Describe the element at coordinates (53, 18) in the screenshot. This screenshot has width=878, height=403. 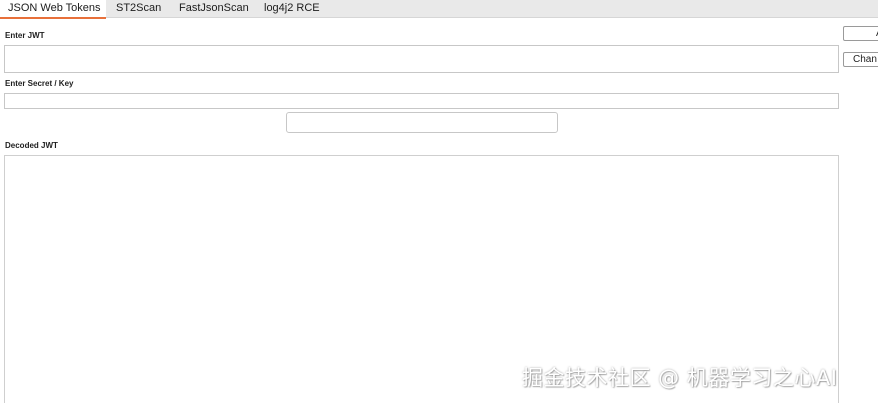
I see `active-tab-indicator` at that location.